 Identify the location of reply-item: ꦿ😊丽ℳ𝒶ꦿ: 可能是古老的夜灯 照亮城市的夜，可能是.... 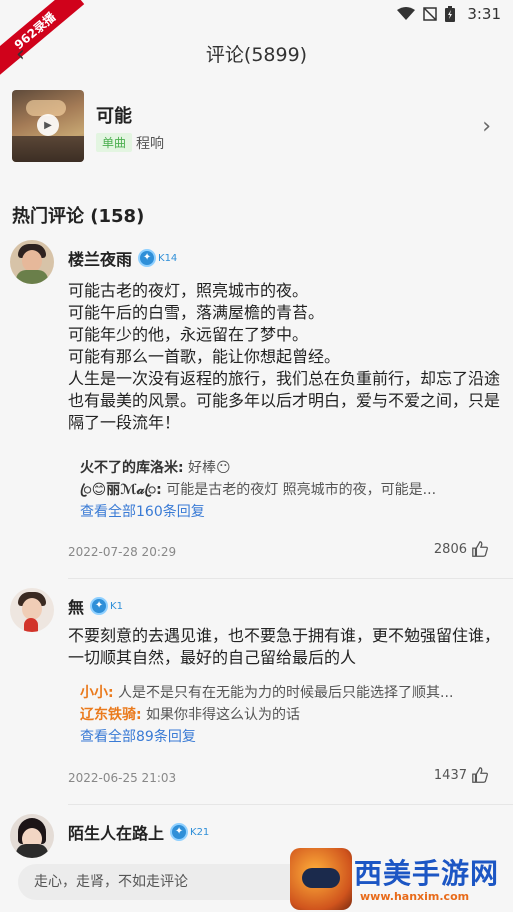
(288, 490).